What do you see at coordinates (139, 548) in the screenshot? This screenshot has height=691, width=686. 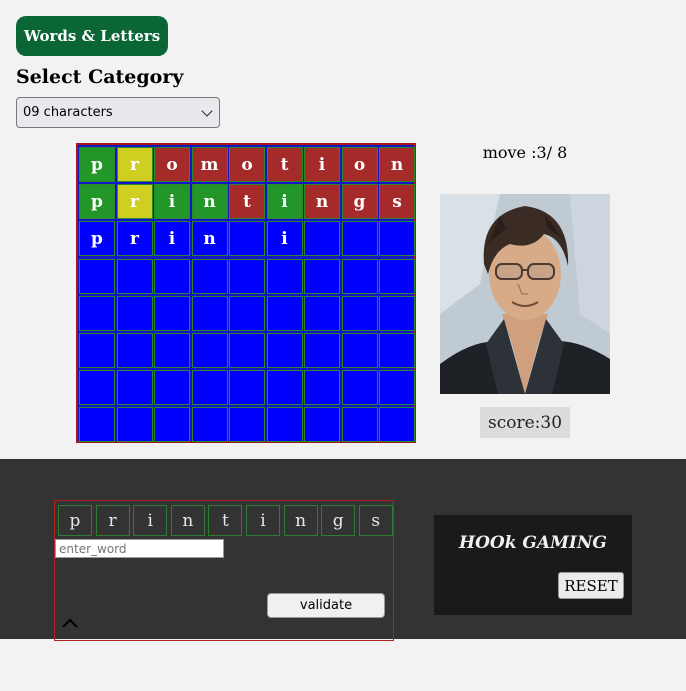 I see `word-input` at bounding box center [139, 548].